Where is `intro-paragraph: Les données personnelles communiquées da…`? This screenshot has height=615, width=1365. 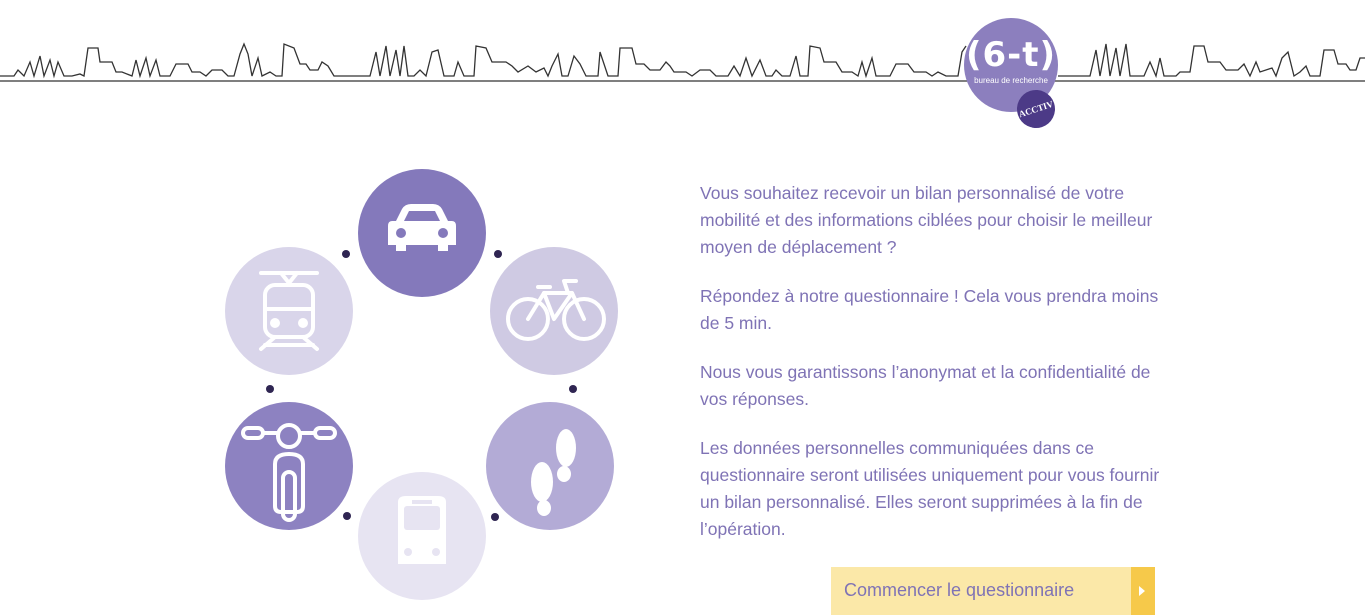 intro-paragraph: Les données personnelles communiquées da… is located at coordinates (930, 488).